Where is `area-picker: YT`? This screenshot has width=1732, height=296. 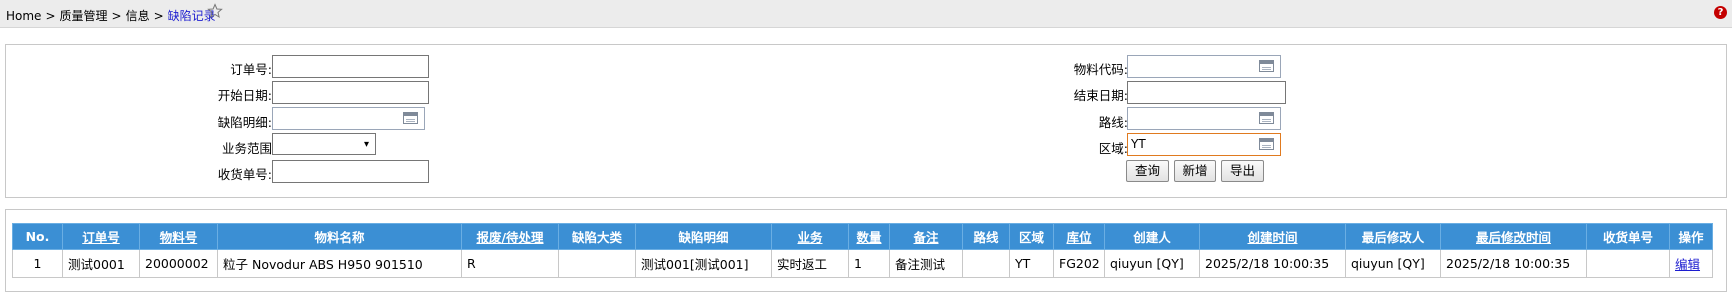 area-picker: YT is located at coordinates (1204, 144).